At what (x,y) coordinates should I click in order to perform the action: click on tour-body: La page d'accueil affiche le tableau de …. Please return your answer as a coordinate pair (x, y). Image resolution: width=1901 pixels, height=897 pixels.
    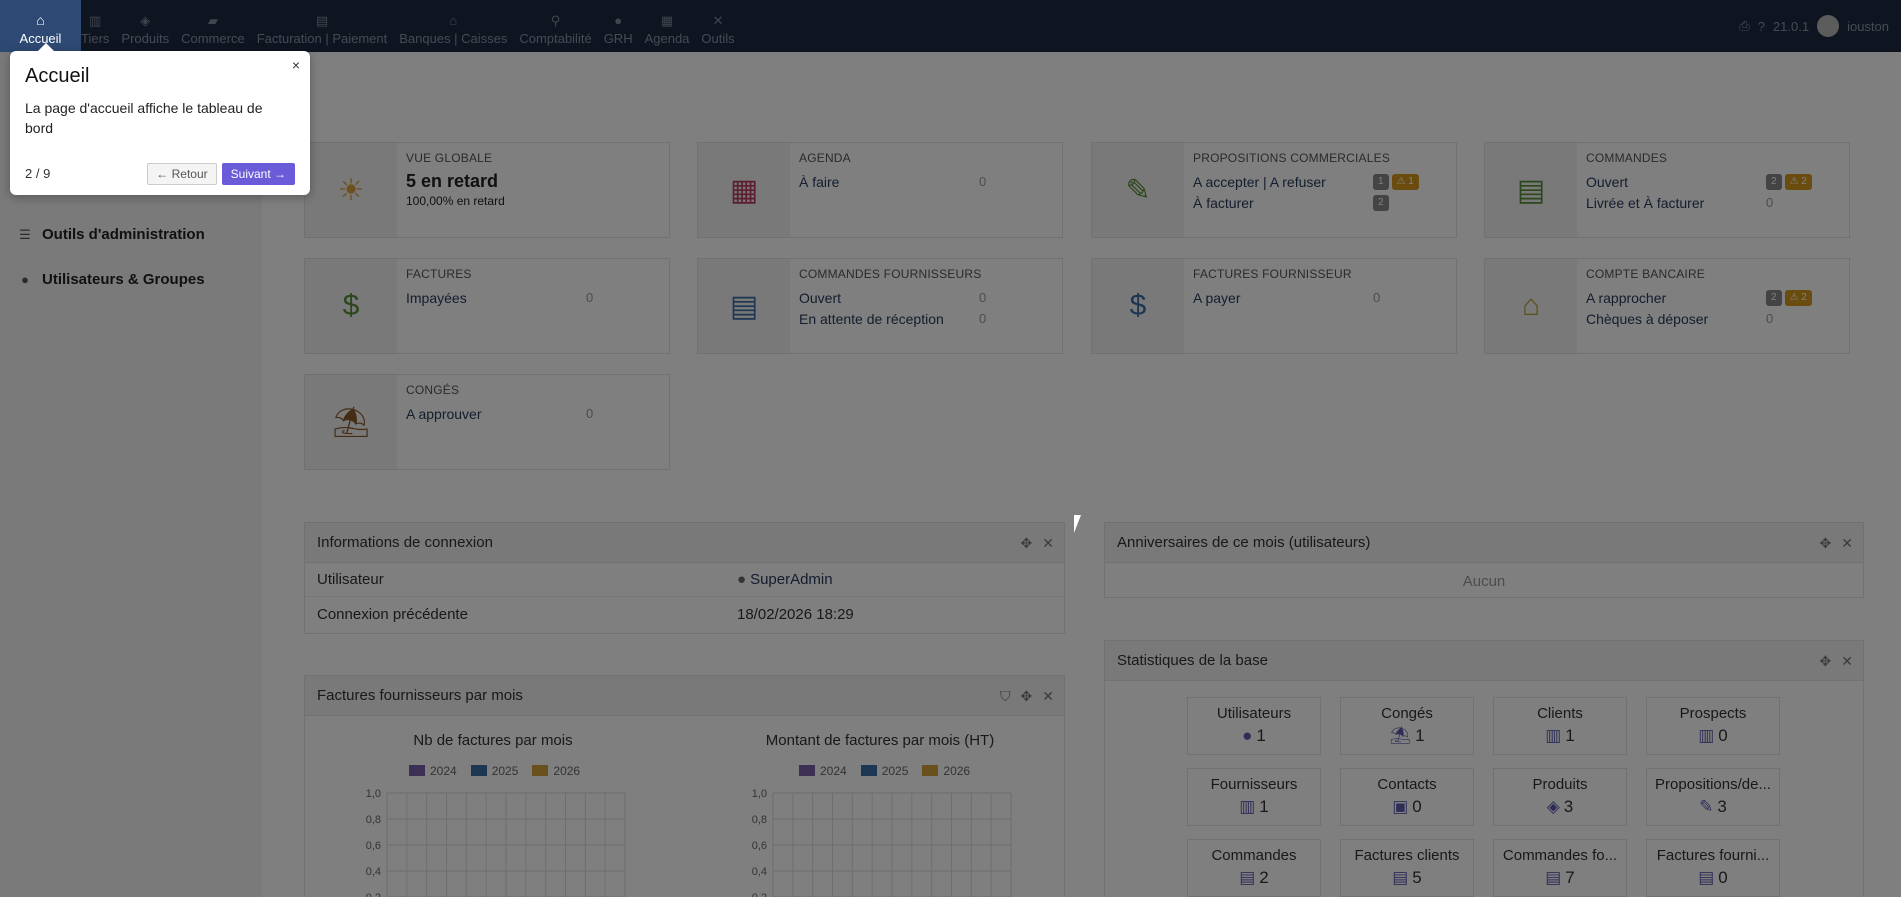
    Looking at the image, I should click on (144, 118).